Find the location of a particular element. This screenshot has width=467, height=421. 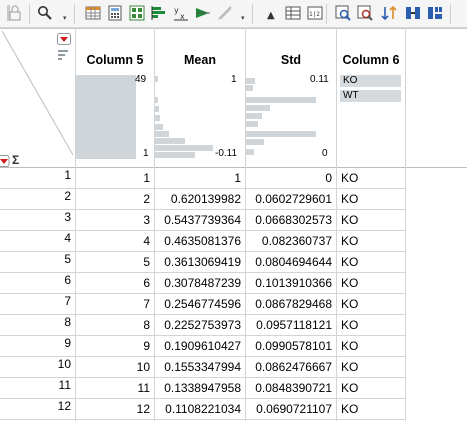

columns-menu-icon is located at coordinates (64, 40).